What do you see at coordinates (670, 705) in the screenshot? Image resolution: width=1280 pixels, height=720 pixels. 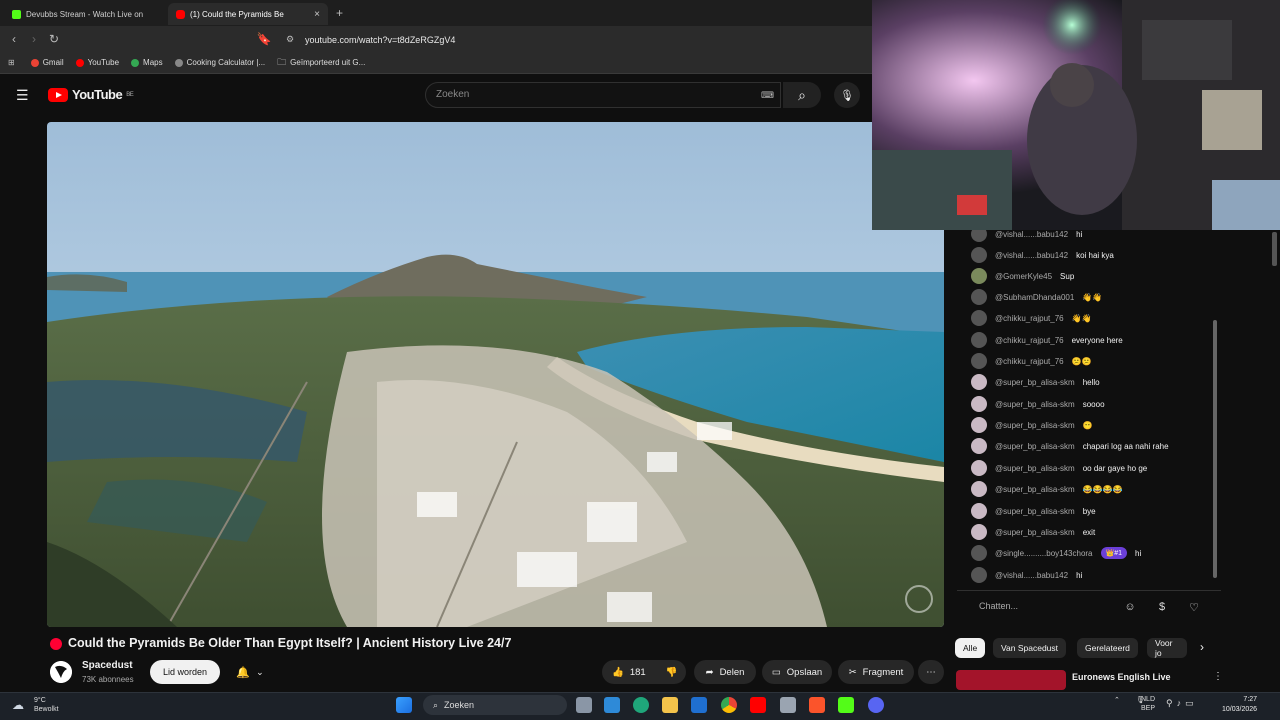 I see `file-explorer-icon` at bounding box center [670, 705].